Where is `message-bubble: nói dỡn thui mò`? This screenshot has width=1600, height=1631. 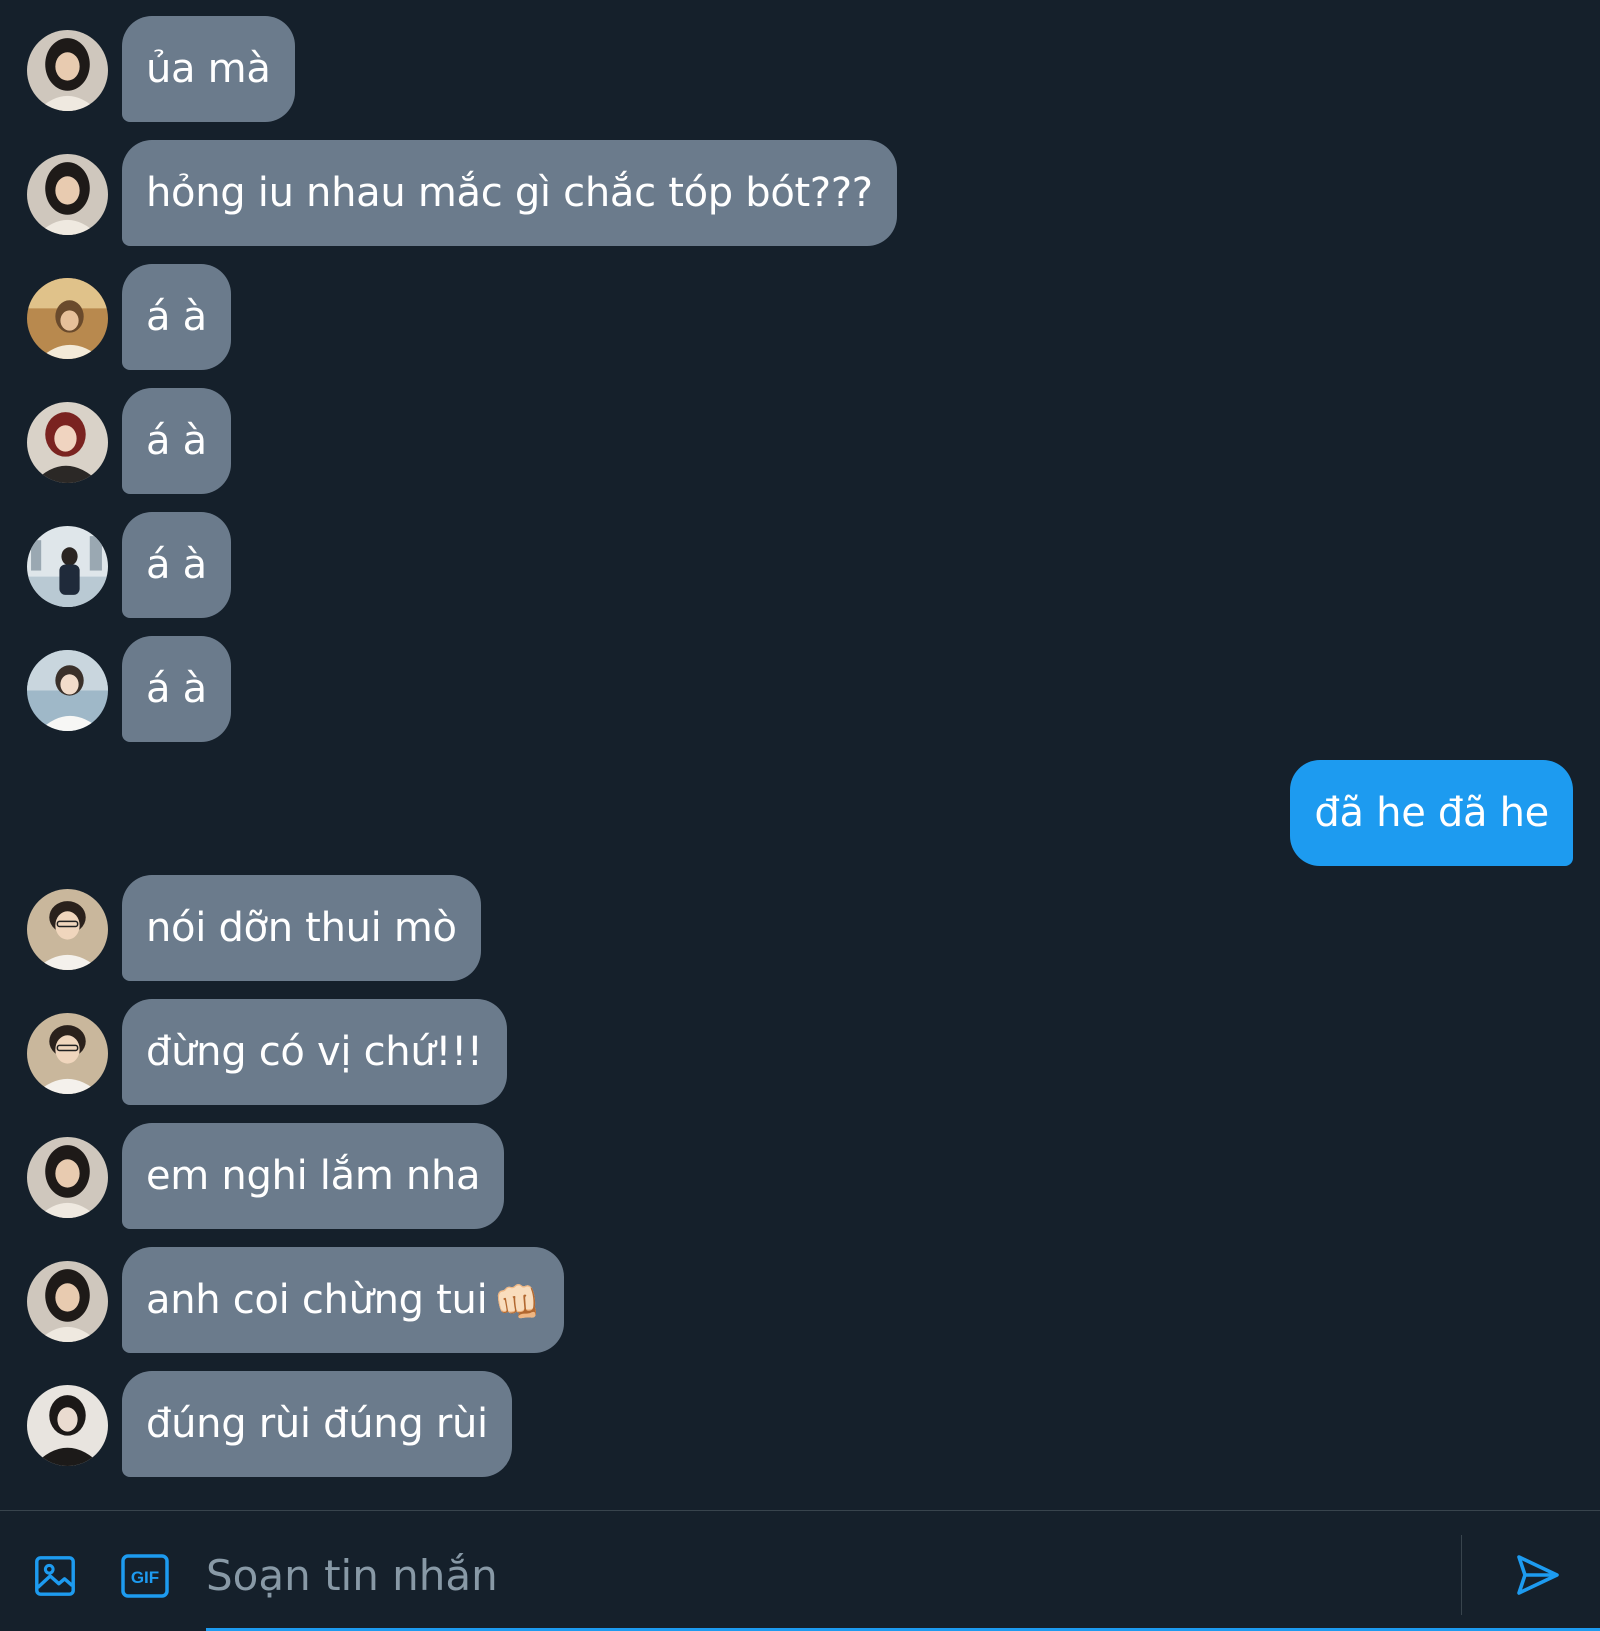 message-bubble: nói dỡn thui mò is located at coordinates (301, 928).